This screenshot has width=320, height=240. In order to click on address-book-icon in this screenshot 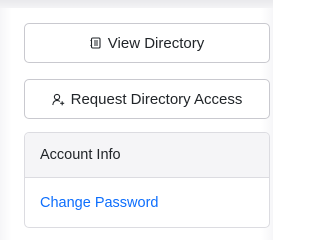, I will do `click(96, 43)`.